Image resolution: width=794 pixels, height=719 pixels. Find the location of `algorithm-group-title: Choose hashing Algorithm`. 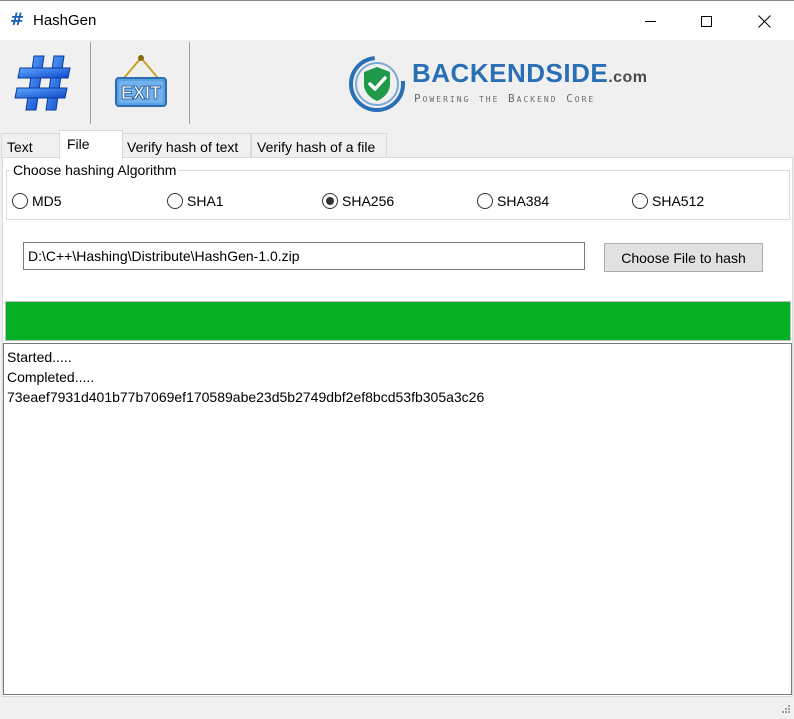

algorithm-group-title: Choose hashing Algorithm is located at coordinates (95, 170).